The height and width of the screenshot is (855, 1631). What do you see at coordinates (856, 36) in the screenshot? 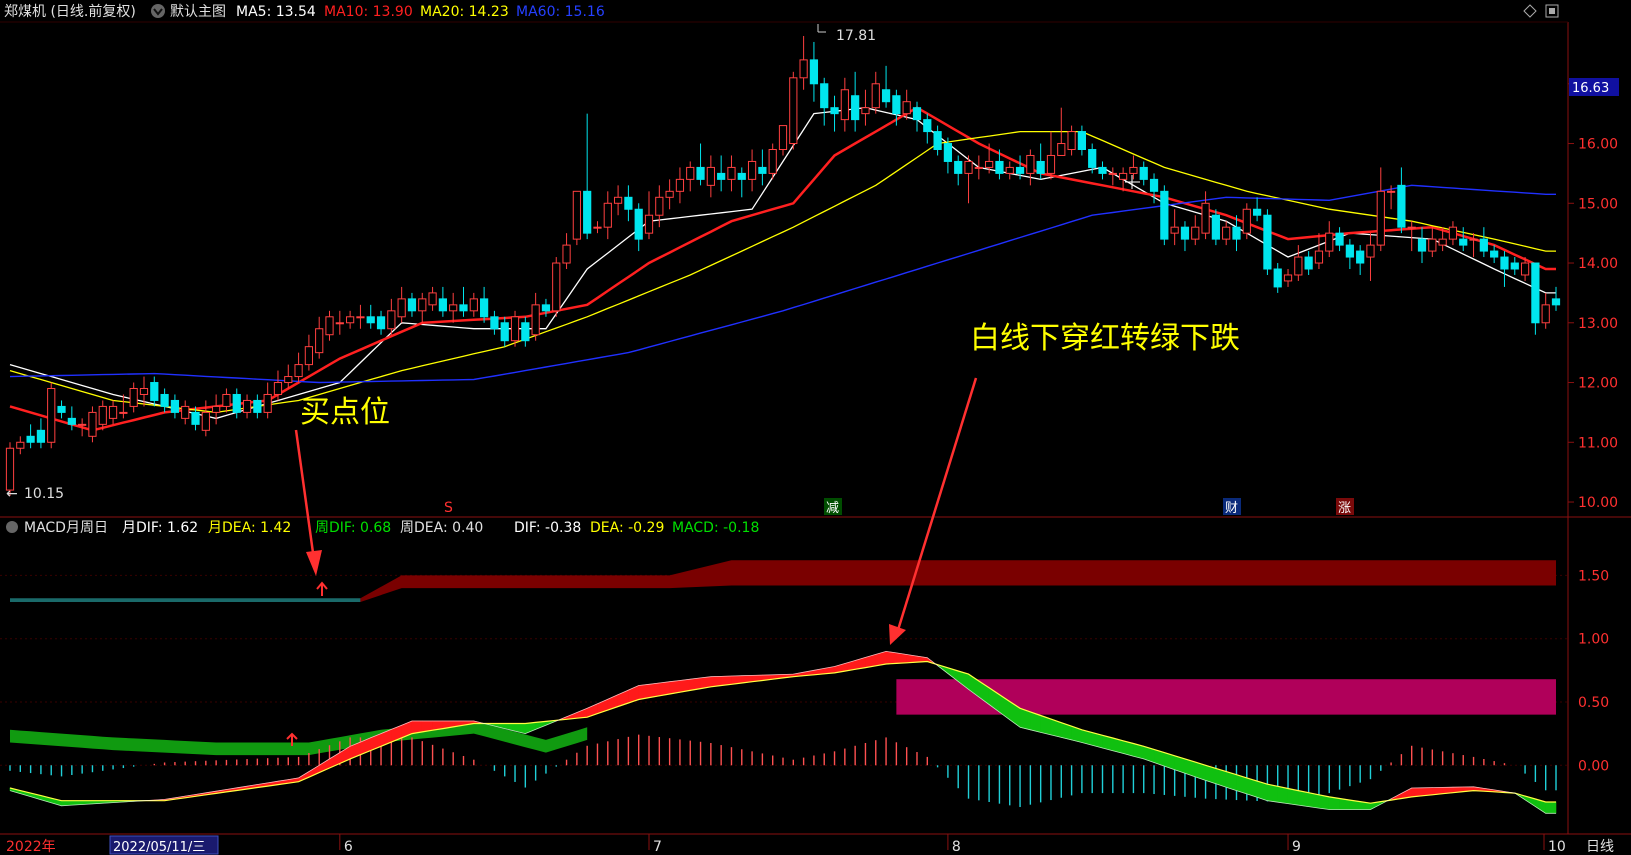
I see `high-label: 17.81` at bounding box center [856, 36].